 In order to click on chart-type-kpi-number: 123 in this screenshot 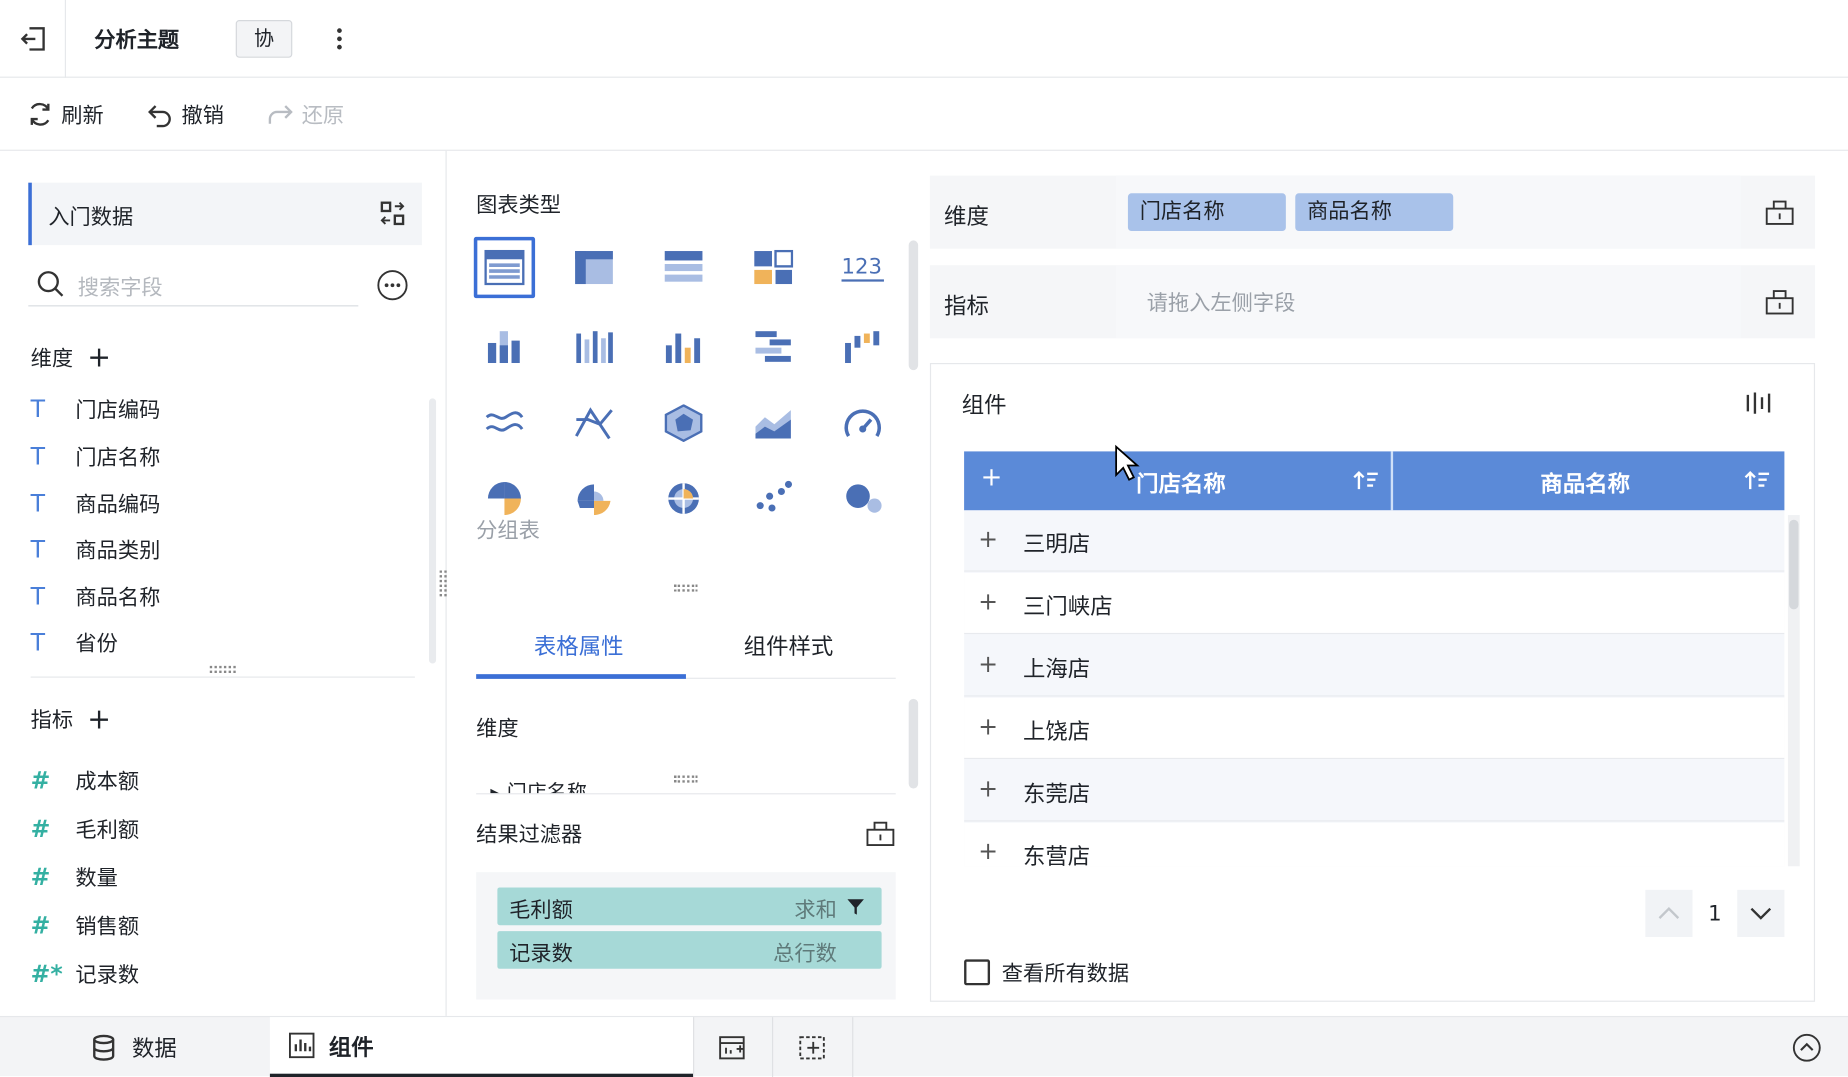, I will do `click(862, 267)`.